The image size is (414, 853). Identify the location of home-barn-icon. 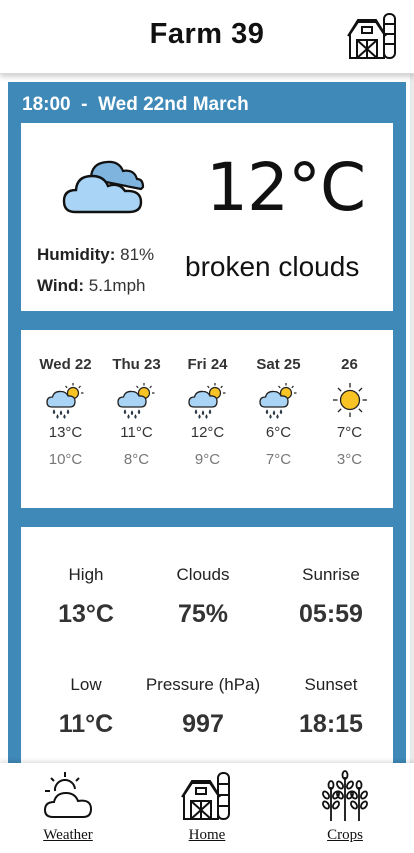
(205, 796).